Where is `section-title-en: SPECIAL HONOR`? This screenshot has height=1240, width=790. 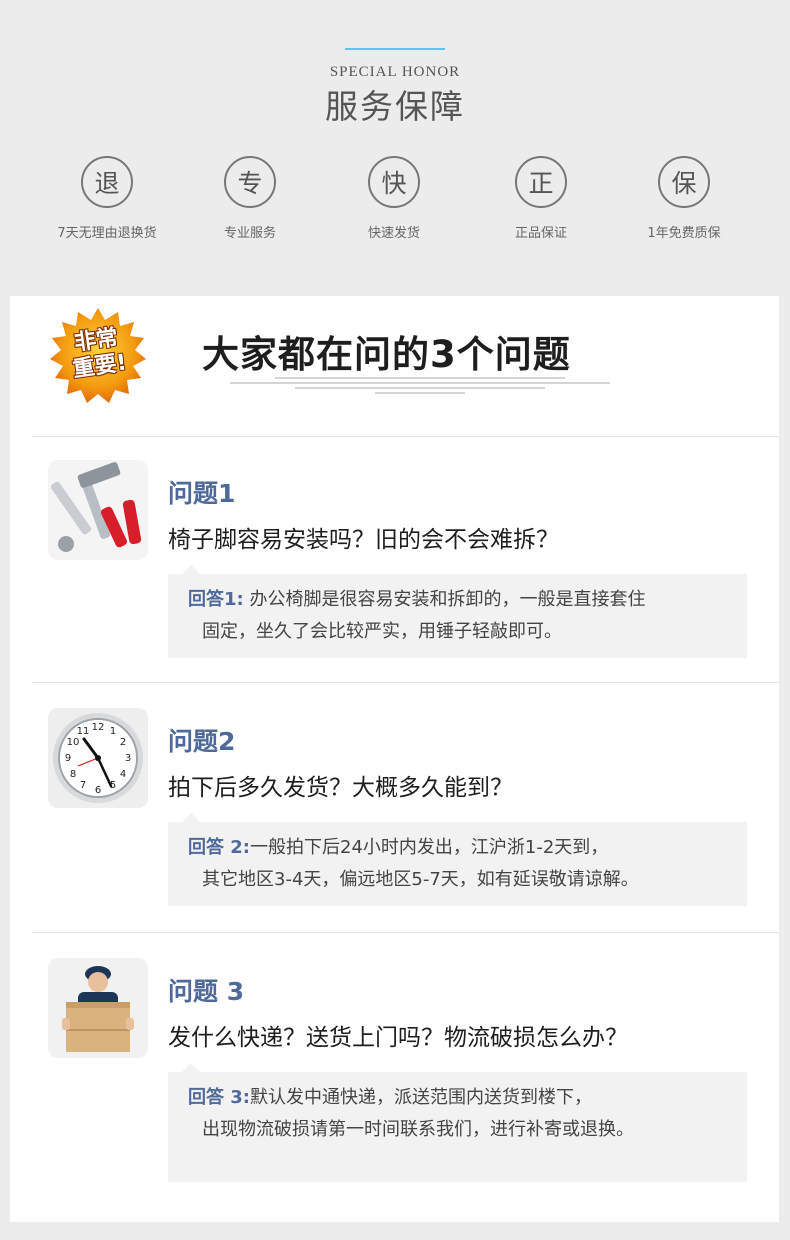 section-title-en: SPECIAL HONOR is located at coordinates (395, 72).